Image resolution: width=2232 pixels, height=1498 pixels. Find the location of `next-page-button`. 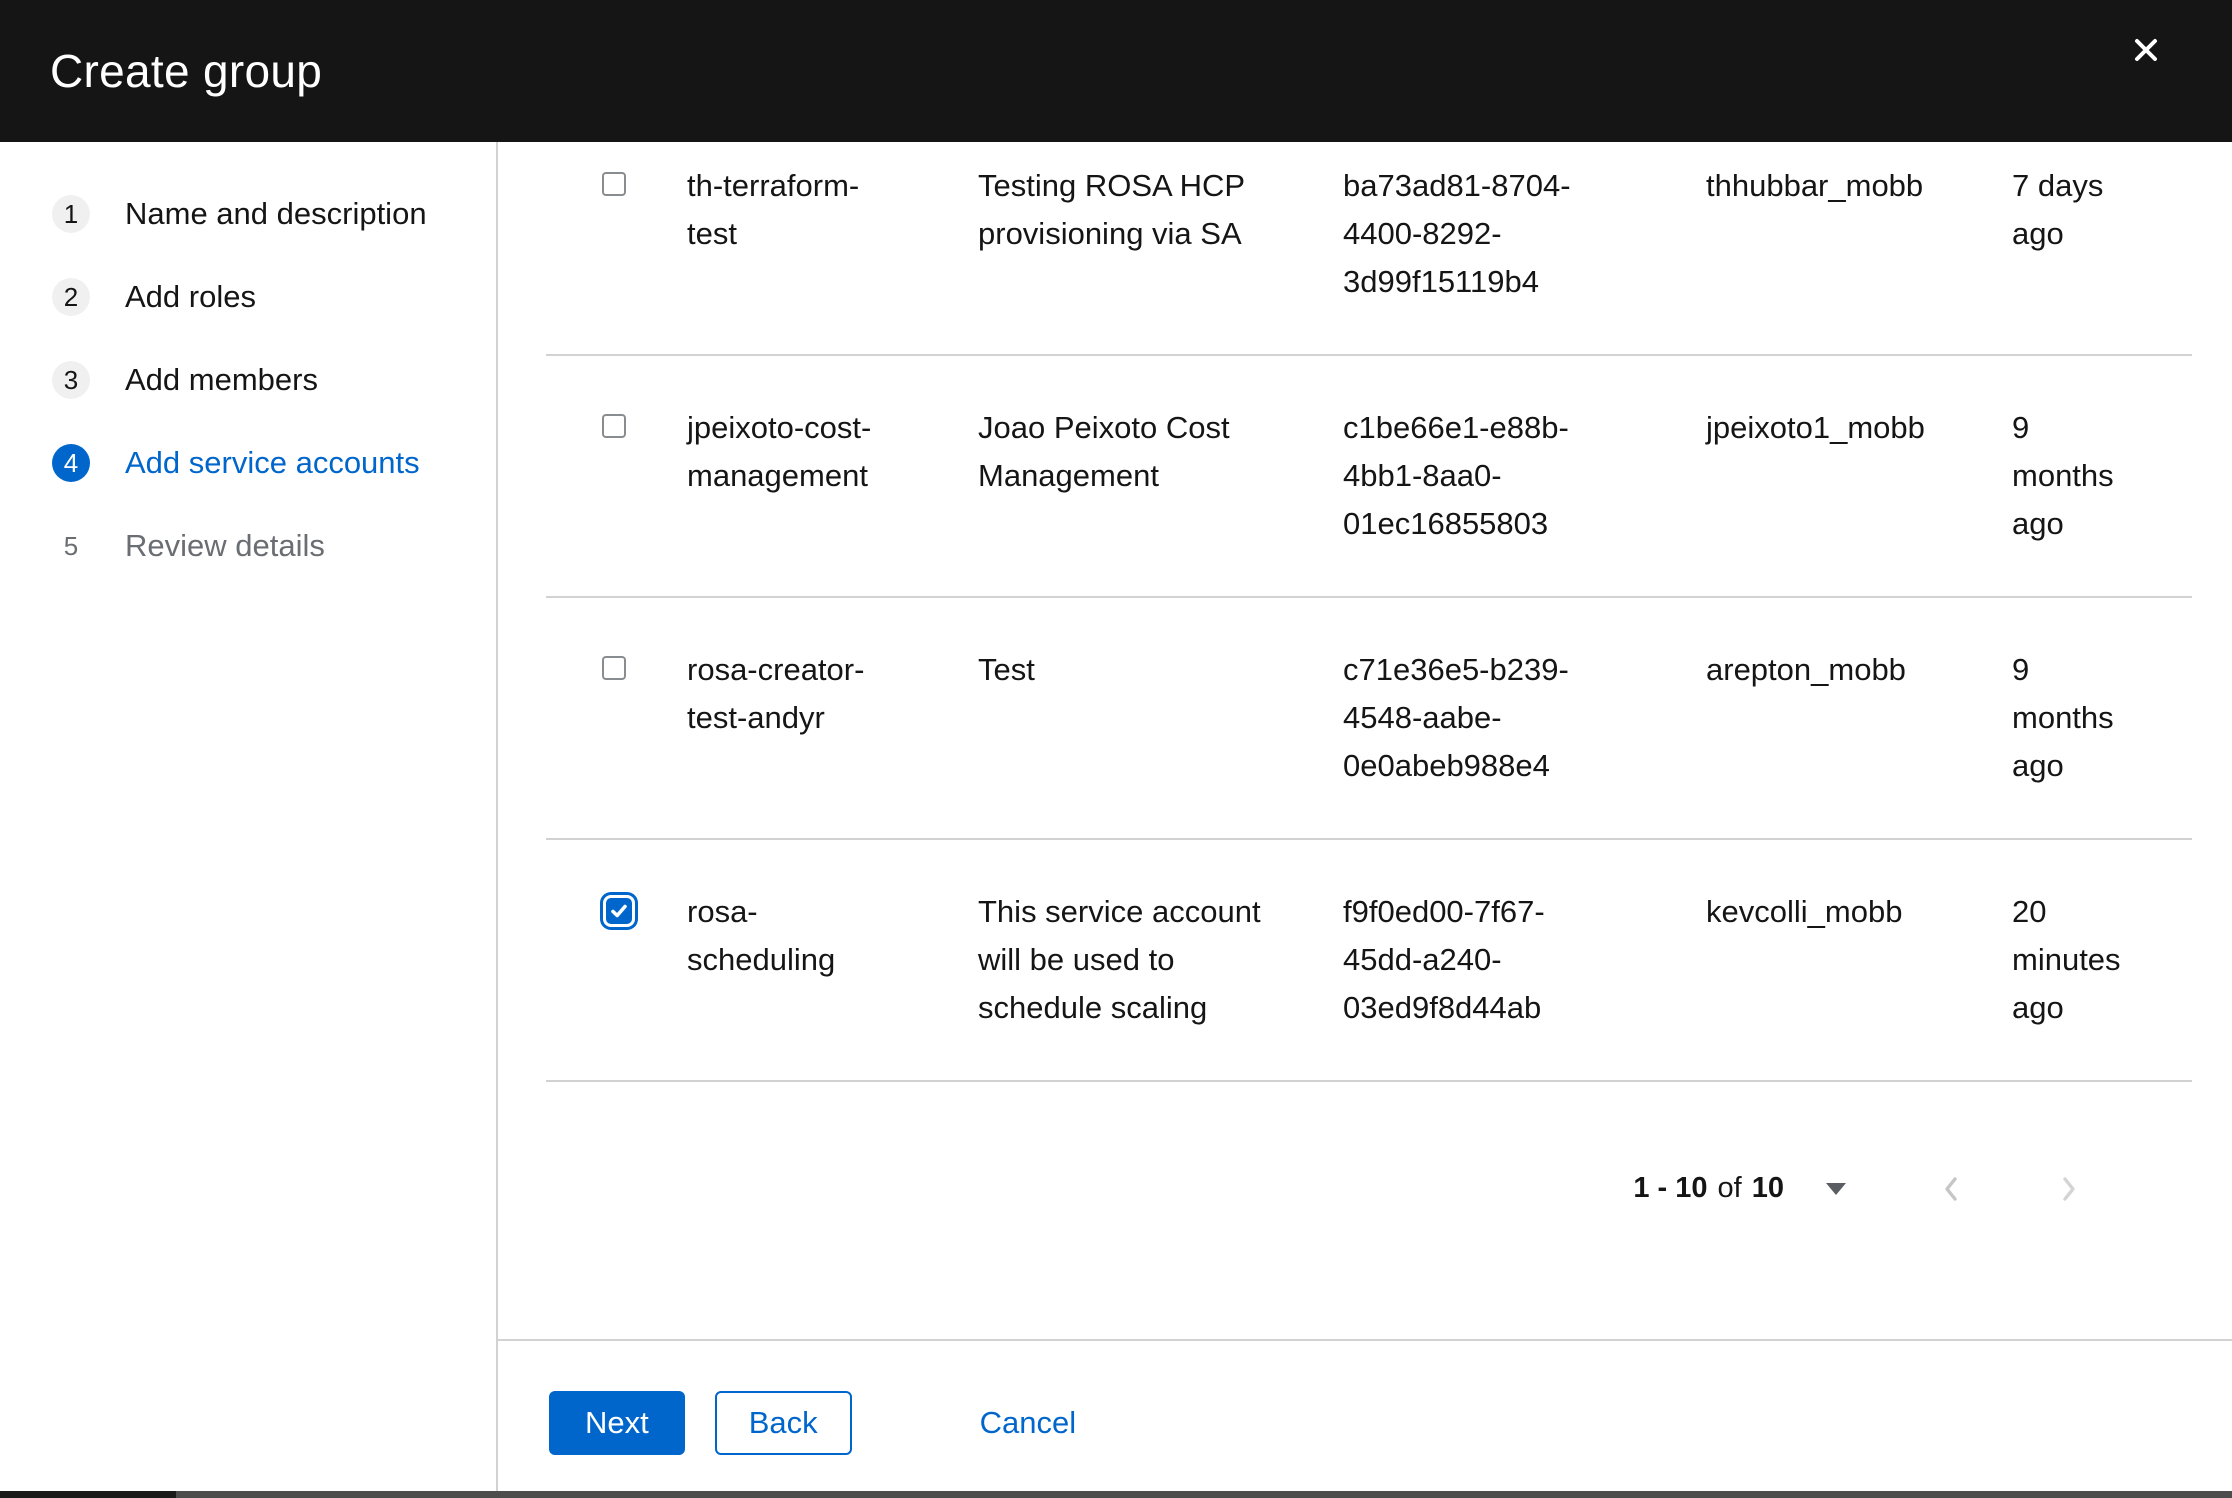

next-page-button is located at coordinates (2069, 1190).